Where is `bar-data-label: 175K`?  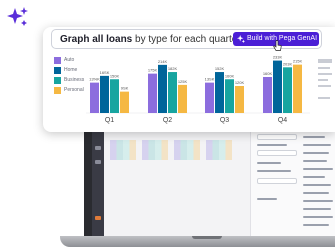 bar-data-label: 175K is located at coordinates (153, 70).